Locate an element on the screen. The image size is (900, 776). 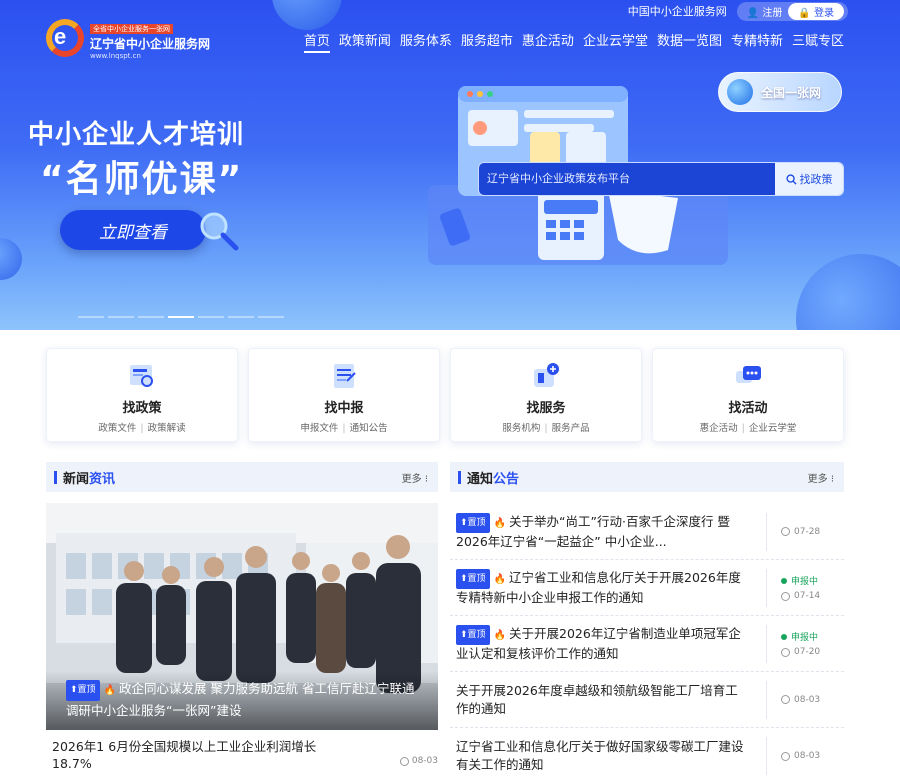
notice-date: 08-03 is located at coordinates (812, 756).